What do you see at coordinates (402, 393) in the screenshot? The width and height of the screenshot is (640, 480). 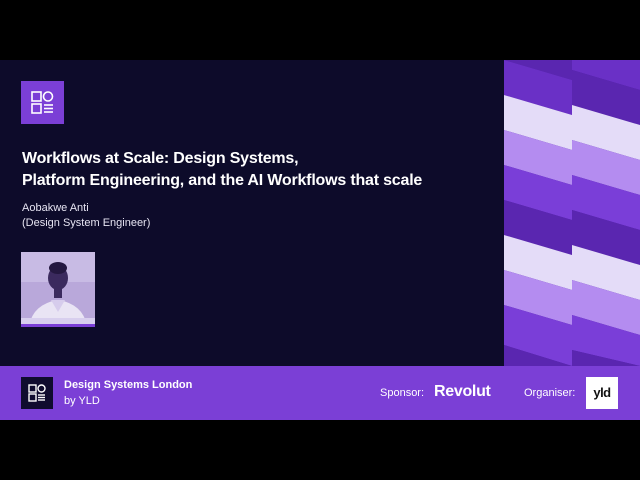 I see `sponsor-label: Sponsor:` at bounding box center [402, 393].